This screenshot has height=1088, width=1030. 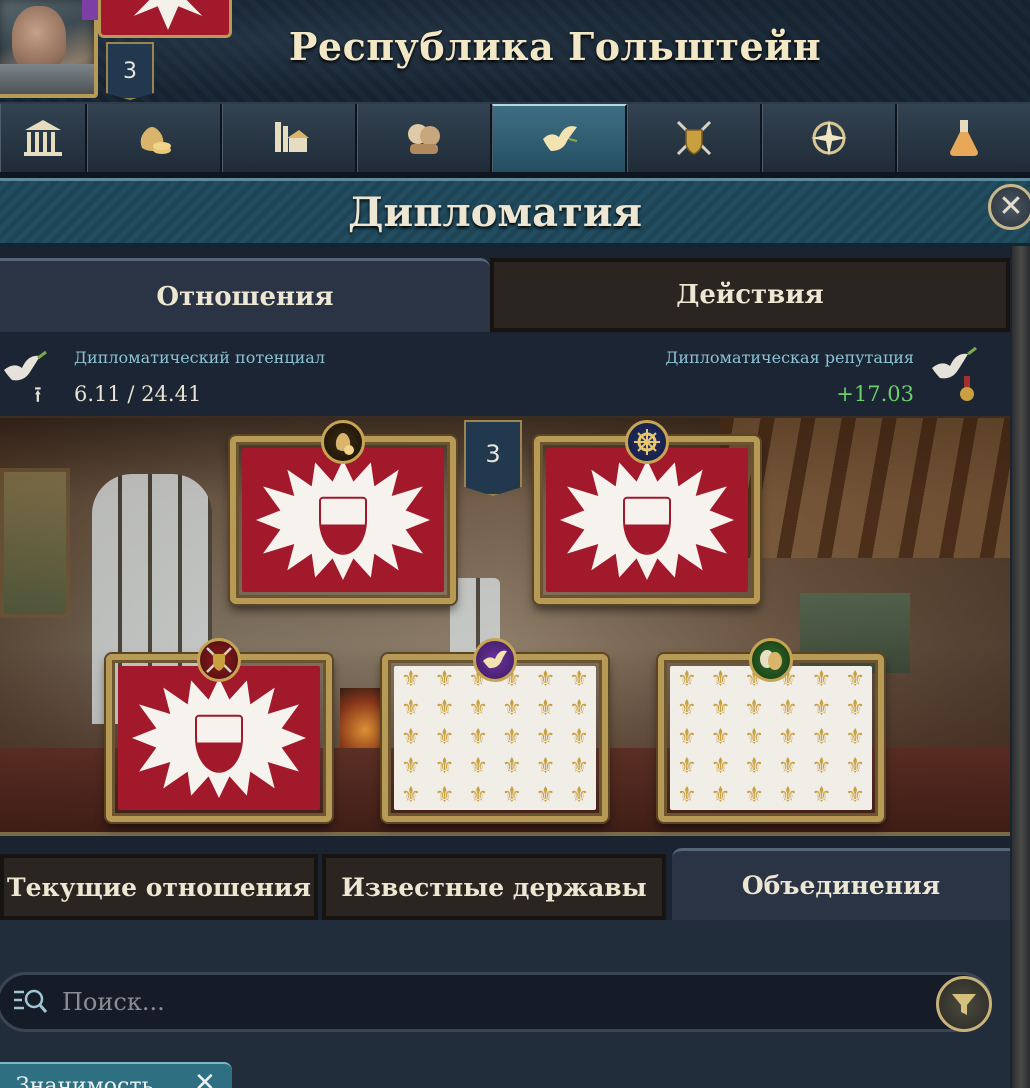 What do you see at coordinates (555, 46) in the screenshot?
I see `realm-title: Республика Гольштейн` at bounding box center [555, 46].